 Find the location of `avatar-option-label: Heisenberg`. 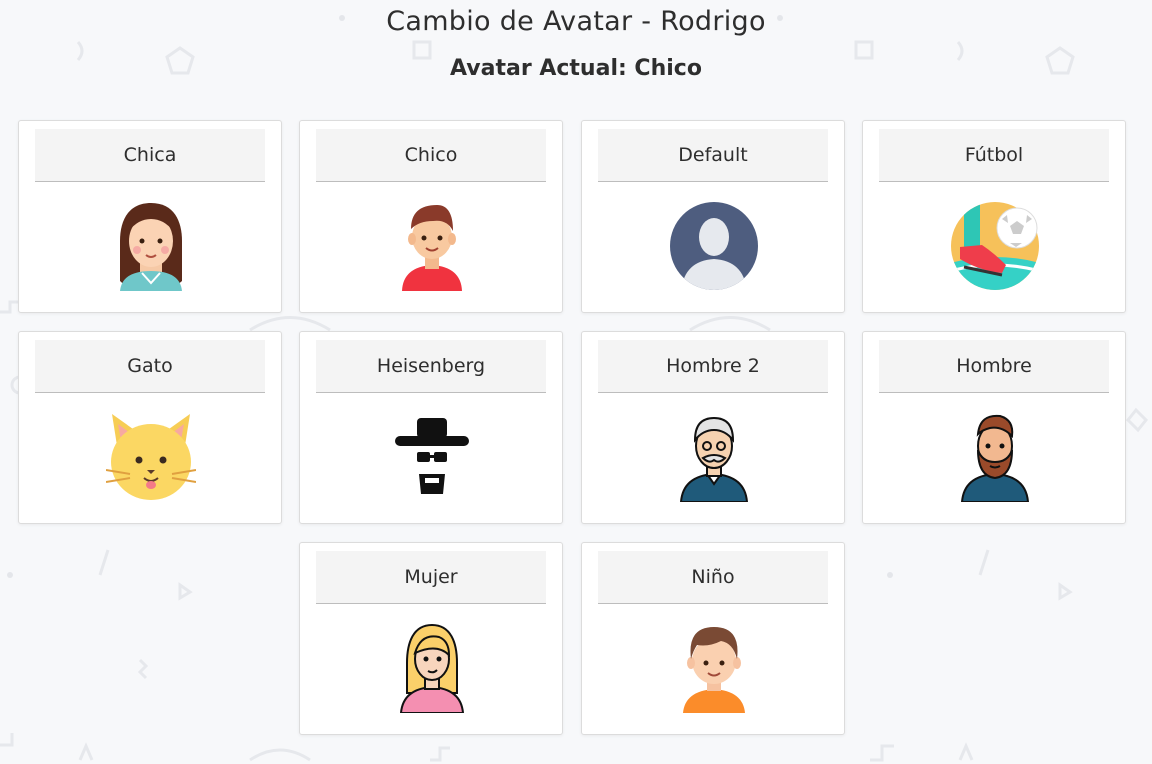

avatar-option-label: Heisenberg is located at coordinates (431, 366).